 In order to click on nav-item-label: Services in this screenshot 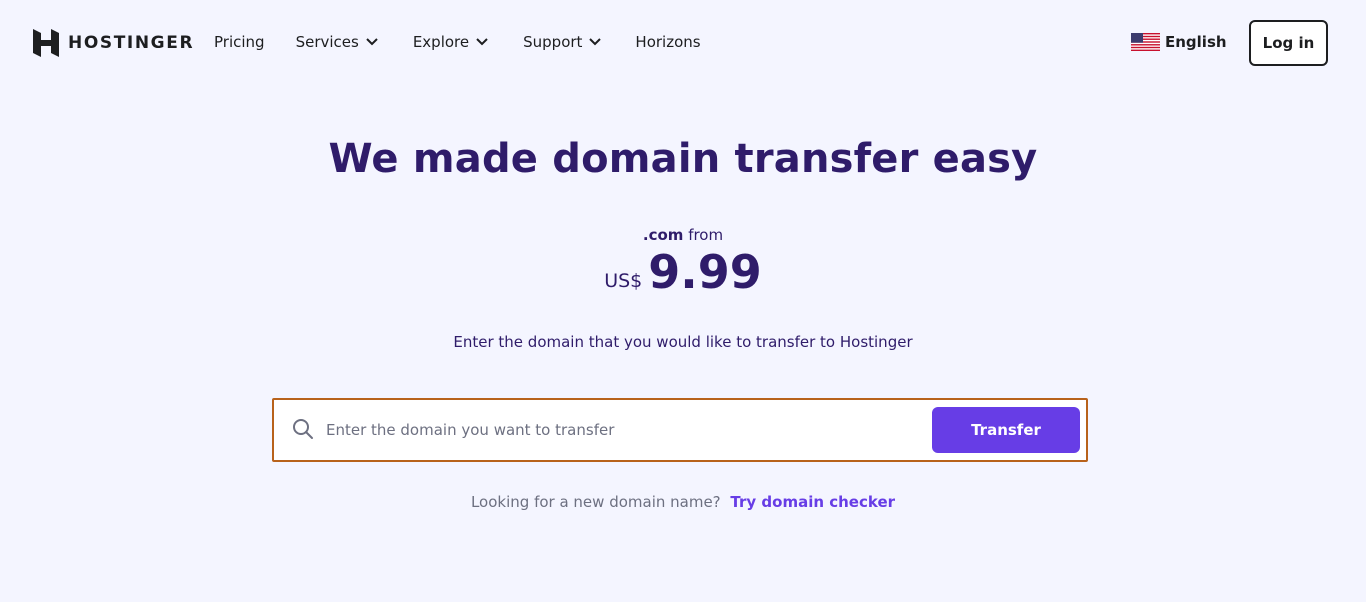, I will do `click(327, 42)`.